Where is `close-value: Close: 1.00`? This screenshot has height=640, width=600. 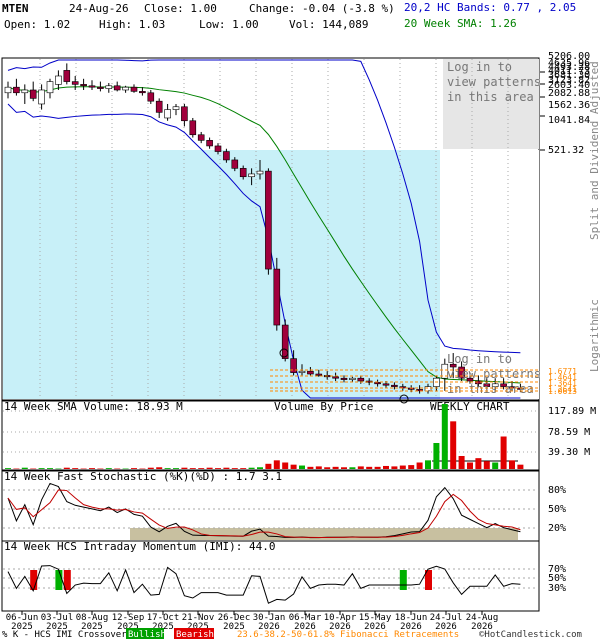
close-value: Close: 1.00 is located at coordinates (180, 8).